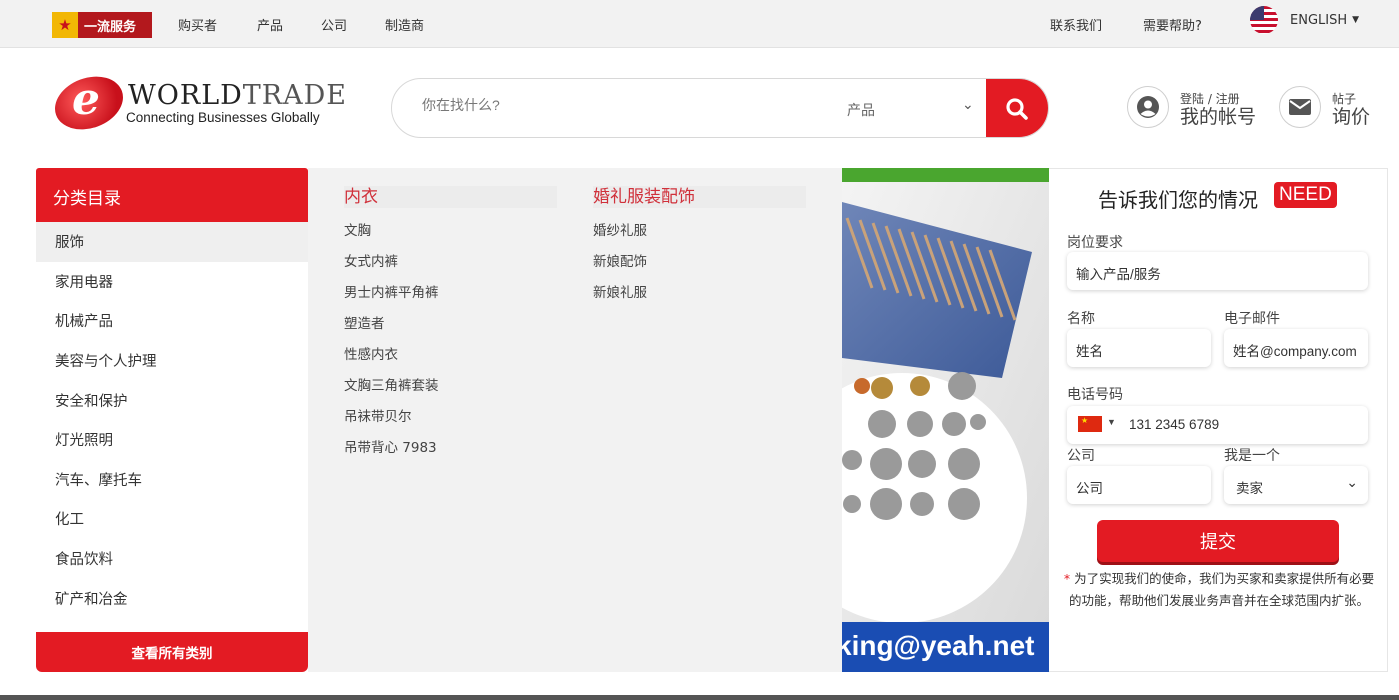  What do you see at coordinates (1252, 319) in the screenshot?
I see `email-label: 电子邮件` at bounding box center [1252, 319].